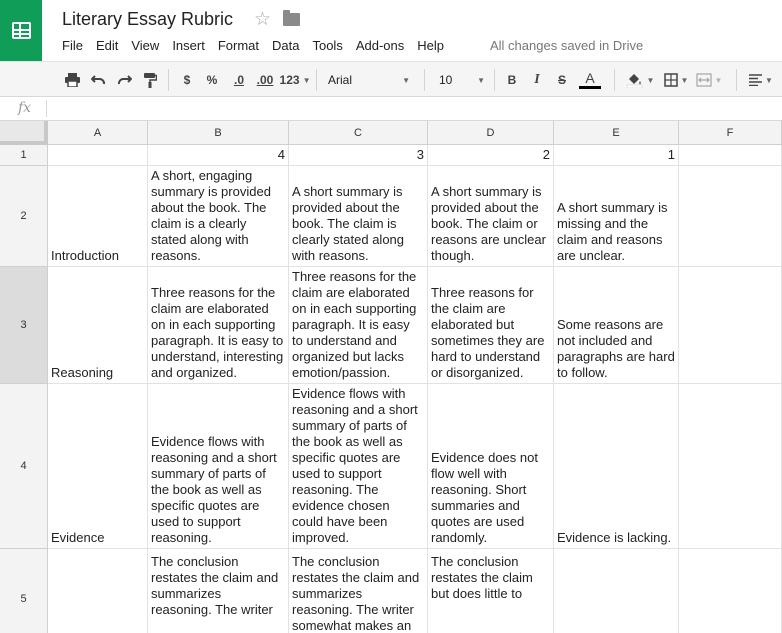 Image resolution: width=782 pixels, height=633 pixels. Describe the element at coordinates (730, 591) in the screenshot. I see `cell-f5` at that location.